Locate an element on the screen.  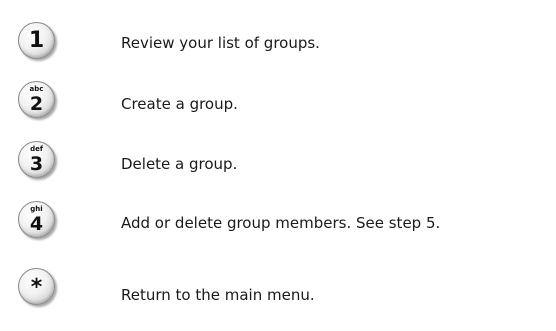
key-digit: * is located at coordinates (36, 287).